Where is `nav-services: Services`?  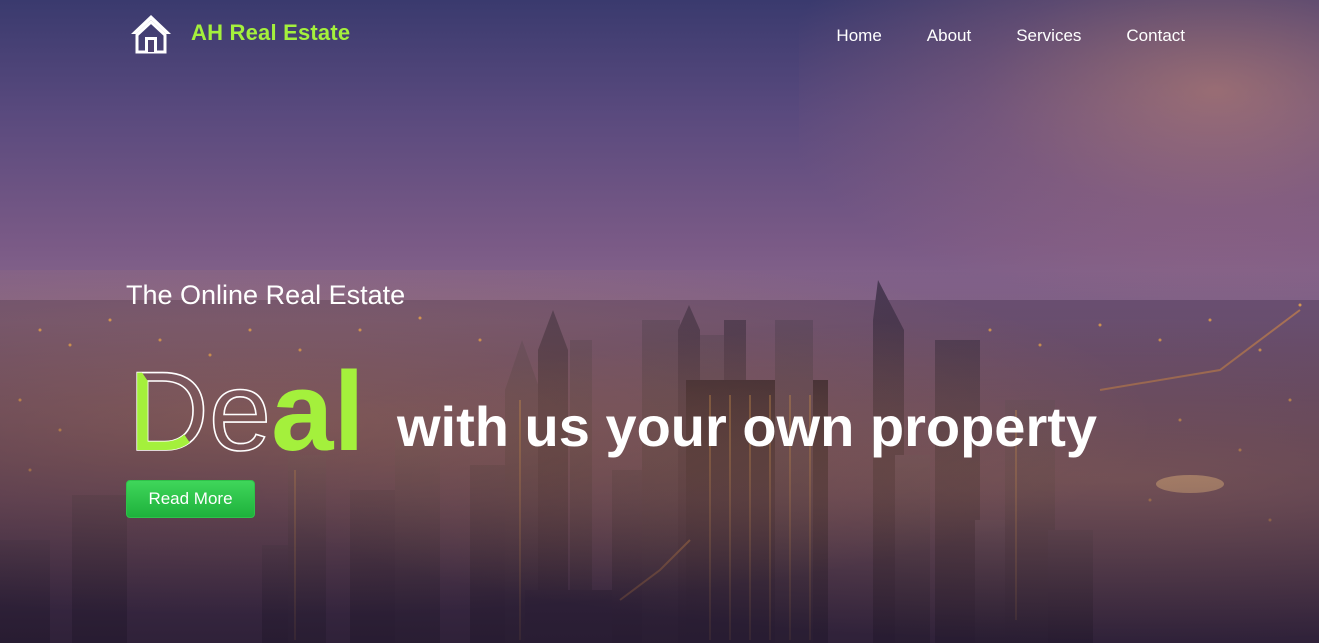 nav-services: Services is located at coordinates (1048, 36).